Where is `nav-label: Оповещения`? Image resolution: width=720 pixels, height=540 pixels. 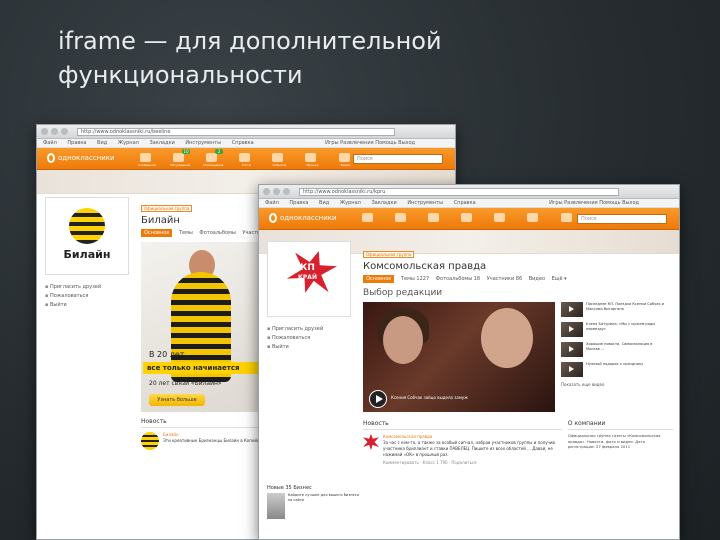
nav-label: Оповещения is located at coordinates (213, 165).